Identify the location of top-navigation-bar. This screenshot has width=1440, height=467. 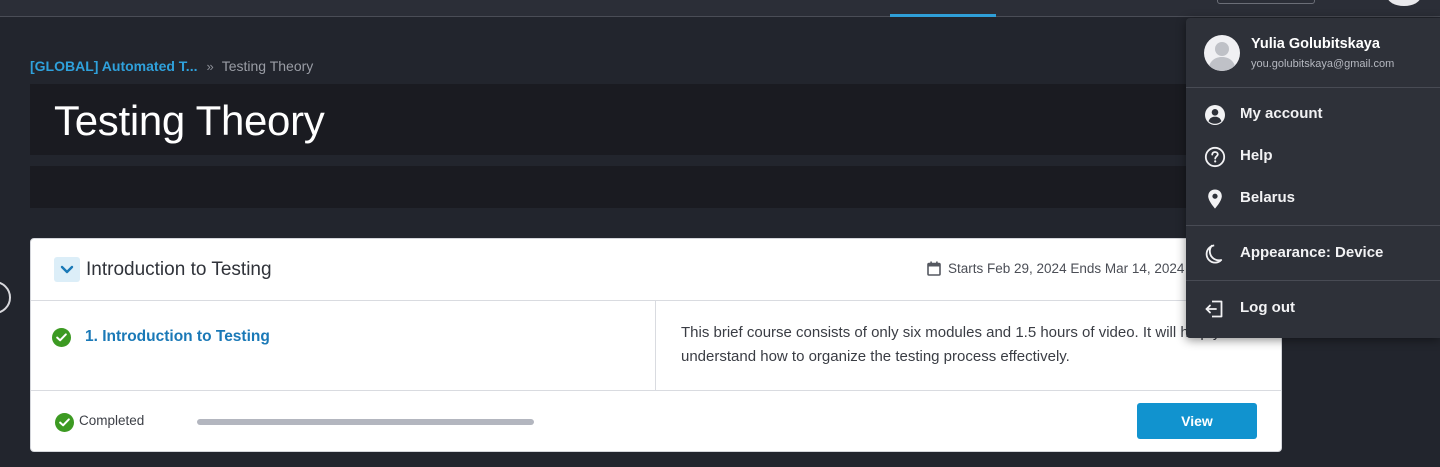
(720, 8).